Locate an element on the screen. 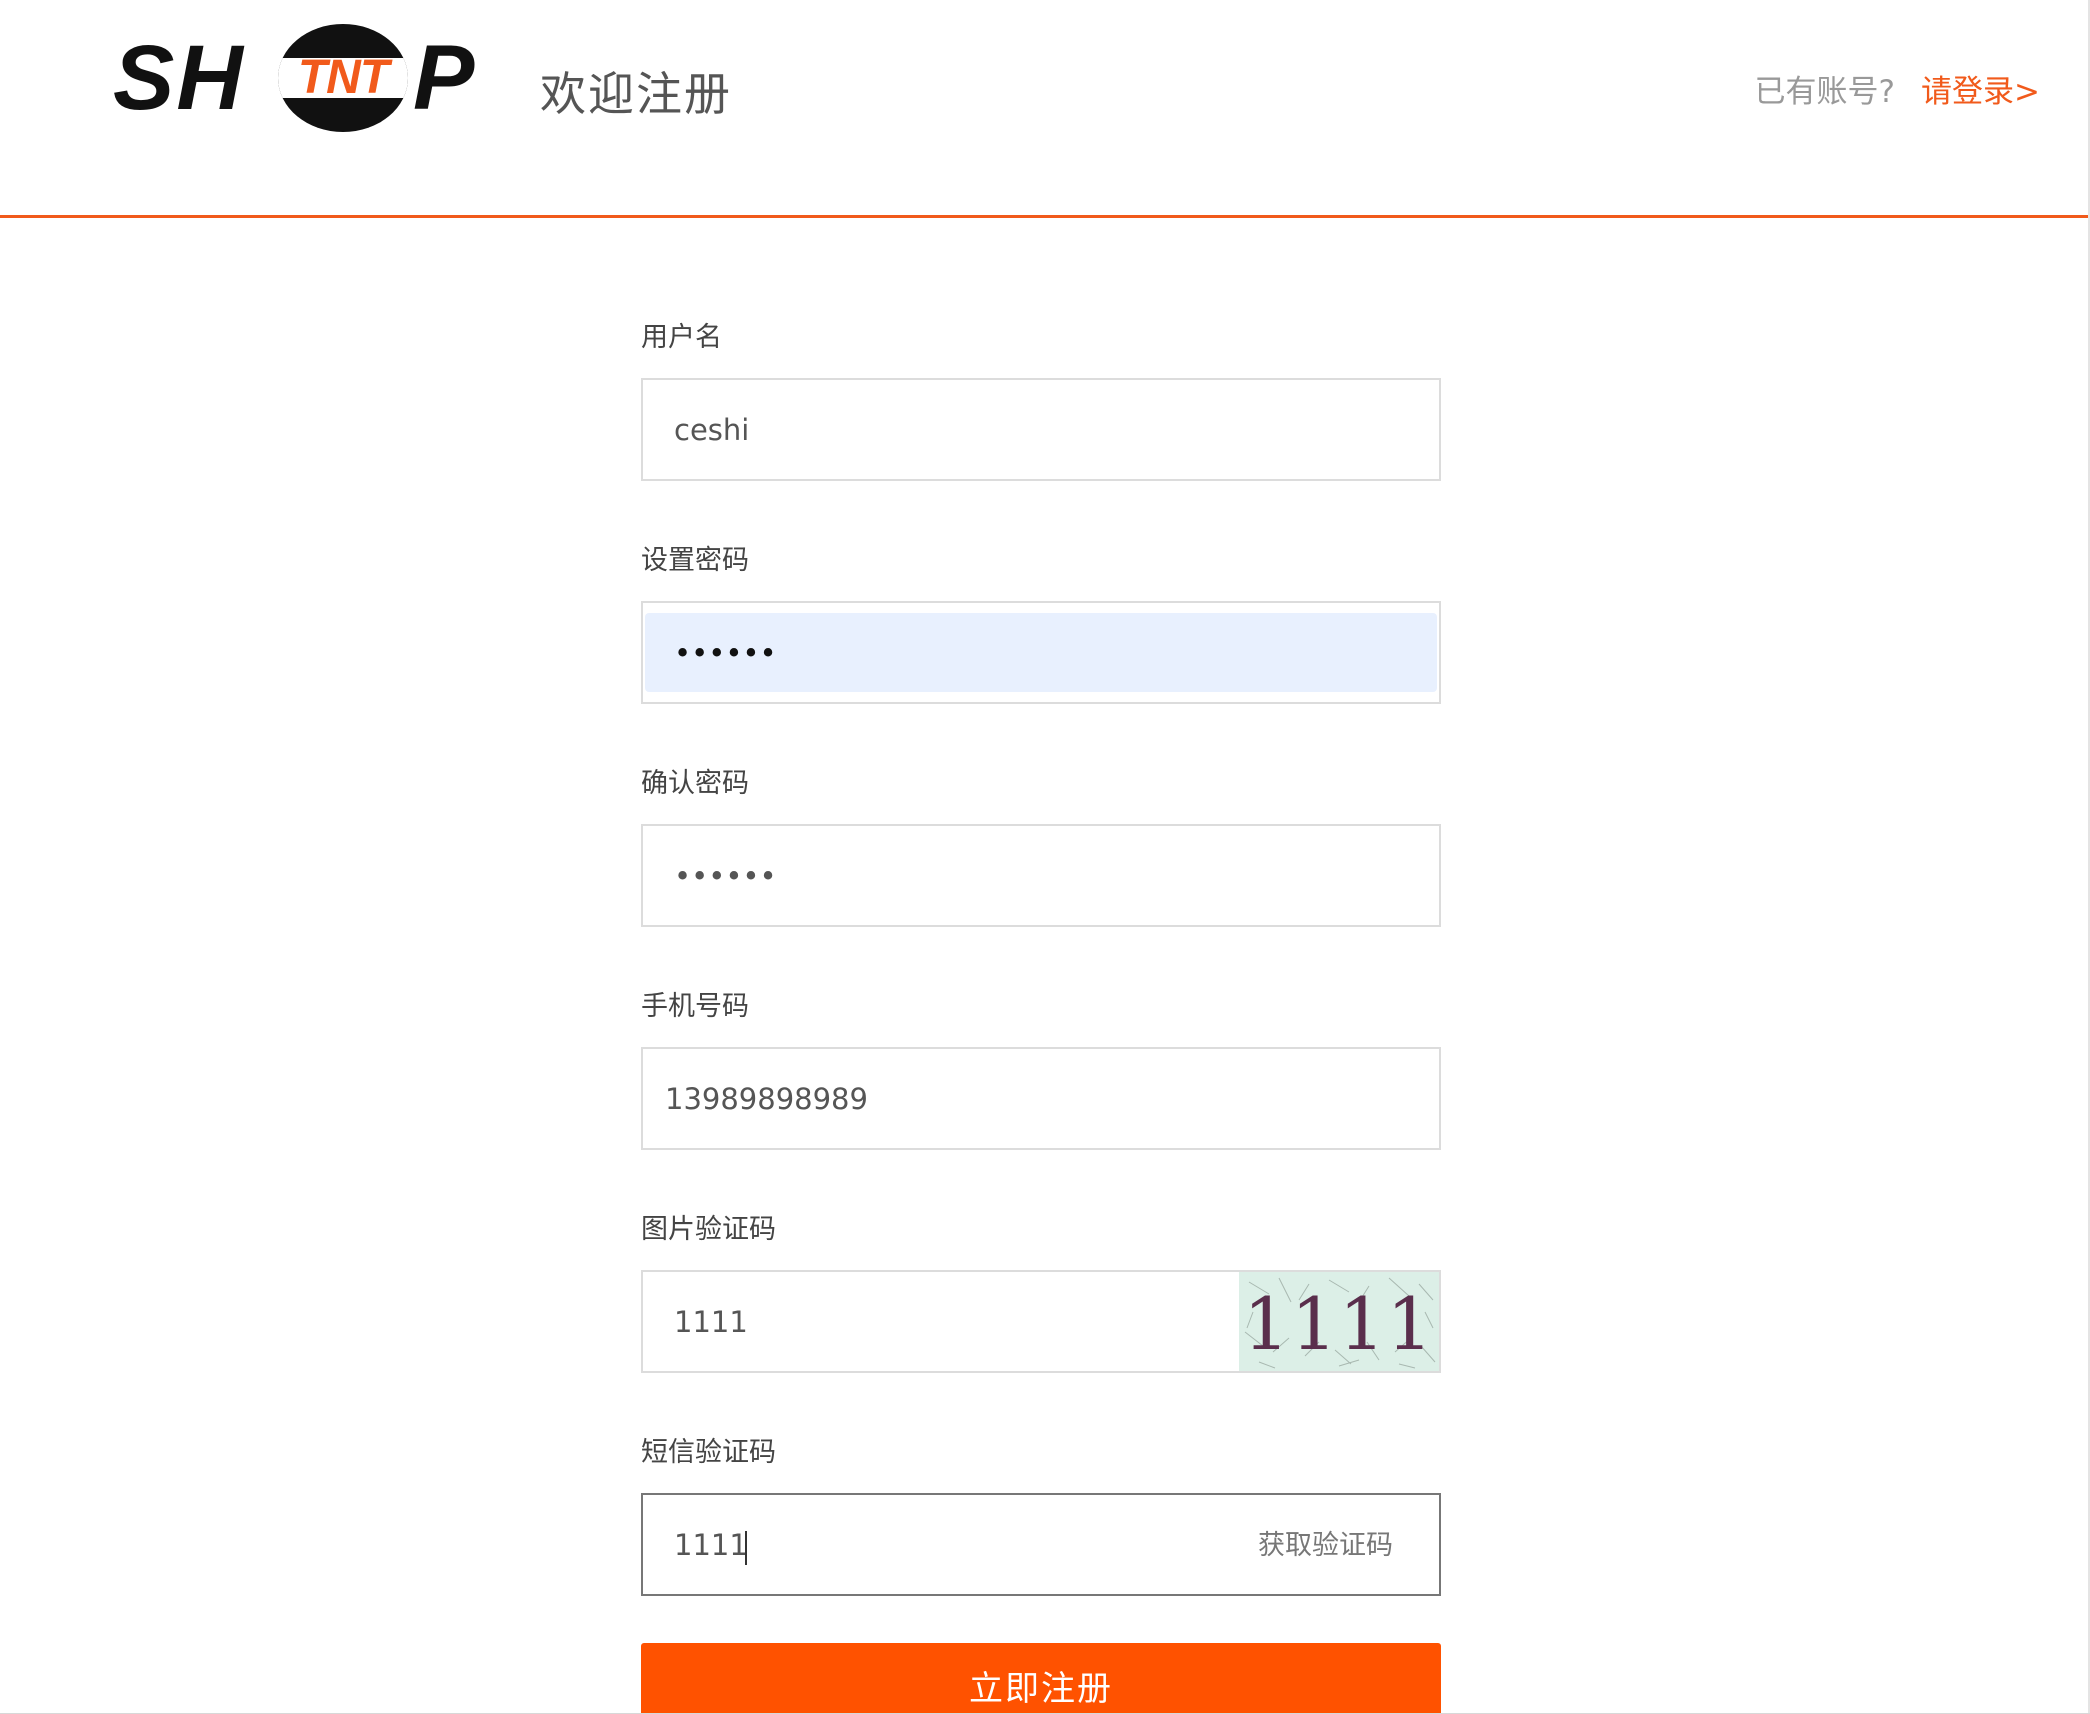 This screenshot has height=1714, width=2090. page-title: 欢迎注册 is located at coordinates (636, 94).